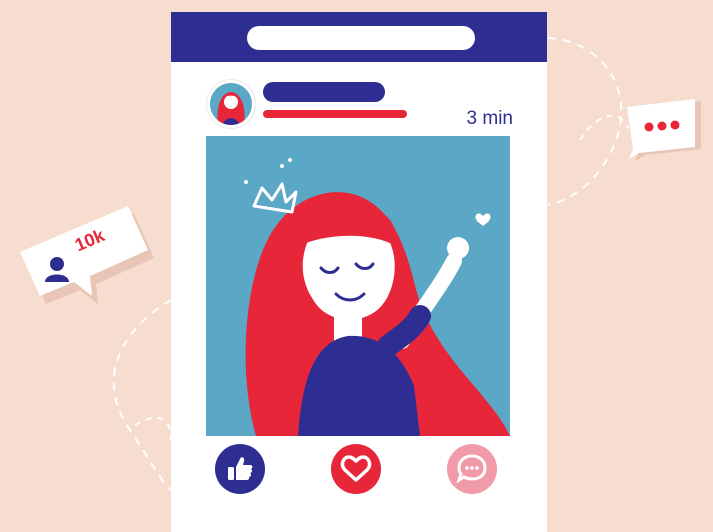  I want to click on typing-dots-icon, so click(664, 130).